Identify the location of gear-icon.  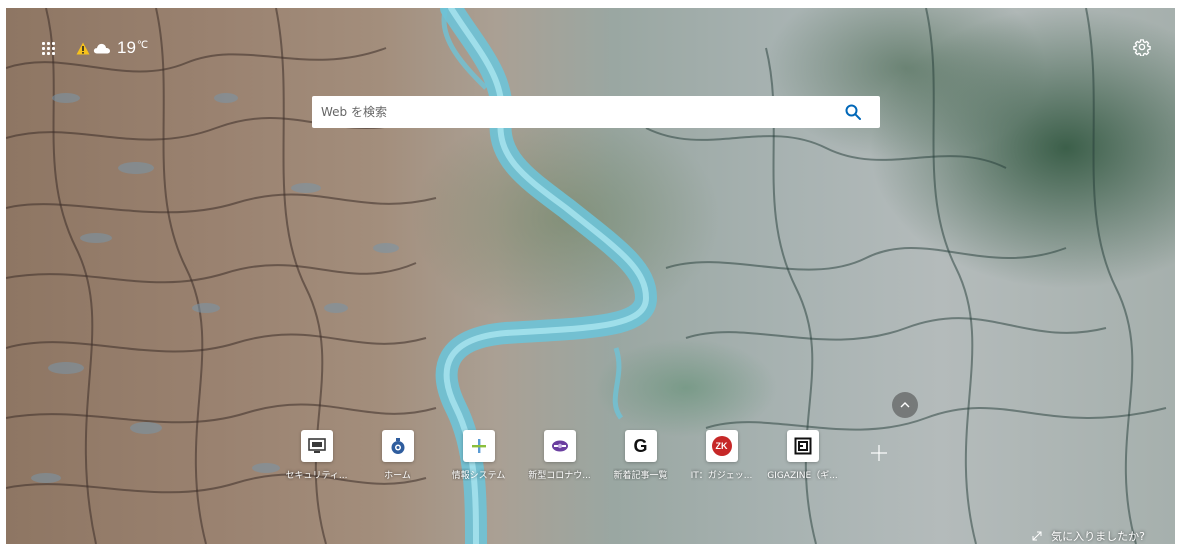
(1142, 48).